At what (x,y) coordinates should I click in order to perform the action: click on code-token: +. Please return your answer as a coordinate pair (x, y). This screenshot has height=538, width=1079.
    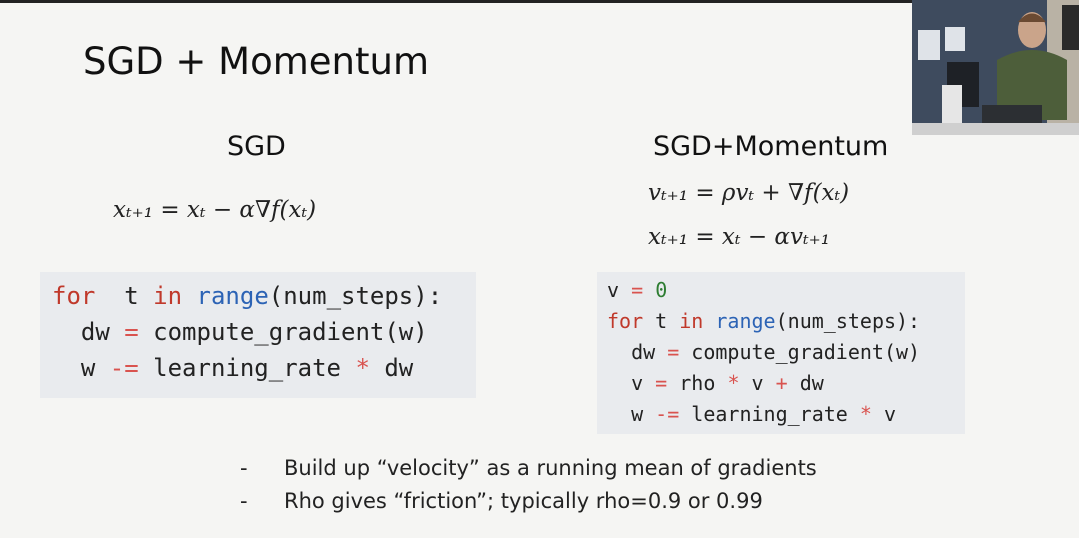
    Looking at the image, I should click on (781, 383).